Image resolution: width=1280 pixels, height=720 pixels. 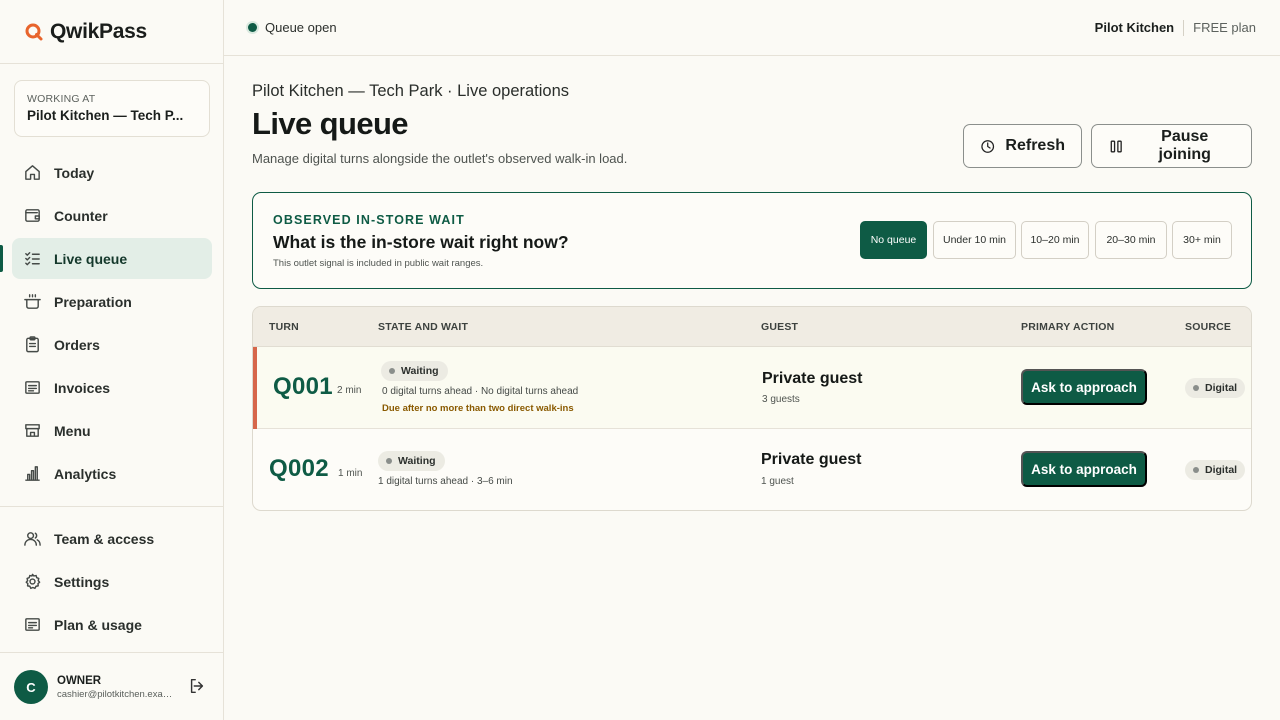 What do you see at coordinates (32, 344) in the screenshot?
I see `clipboard-icon` at bounding box center [32, 344].